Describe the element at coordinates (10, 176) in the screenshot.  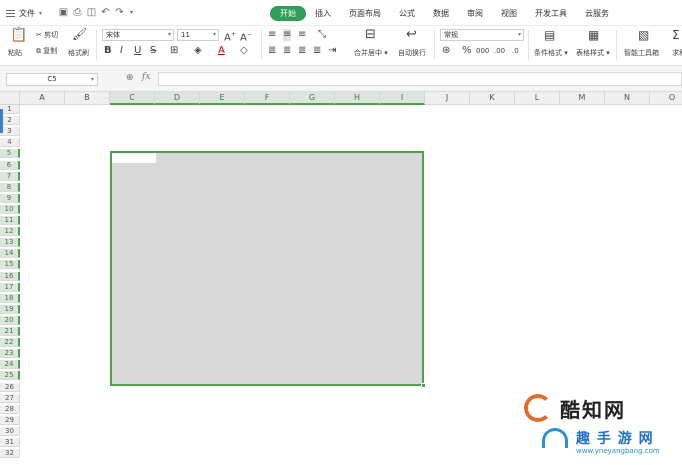
I see `row-header-7: 7` at that location.